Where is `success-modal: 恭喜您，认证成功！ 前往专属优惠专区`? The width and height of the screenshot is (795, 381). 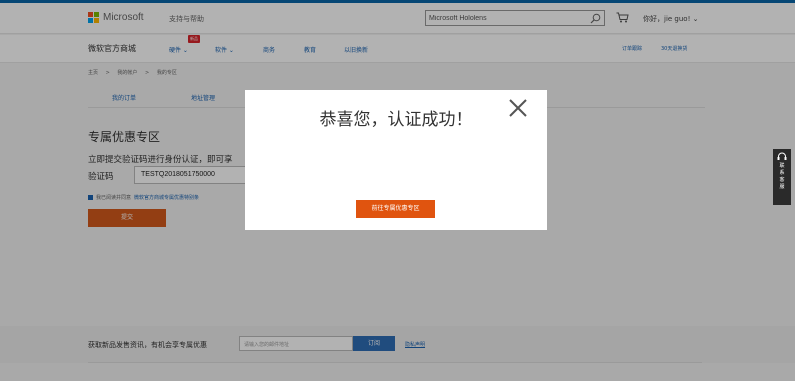 success-modal: 恭喜您，认证成功！ 前往专属优惠专区 is located at coordinates (396, 160).